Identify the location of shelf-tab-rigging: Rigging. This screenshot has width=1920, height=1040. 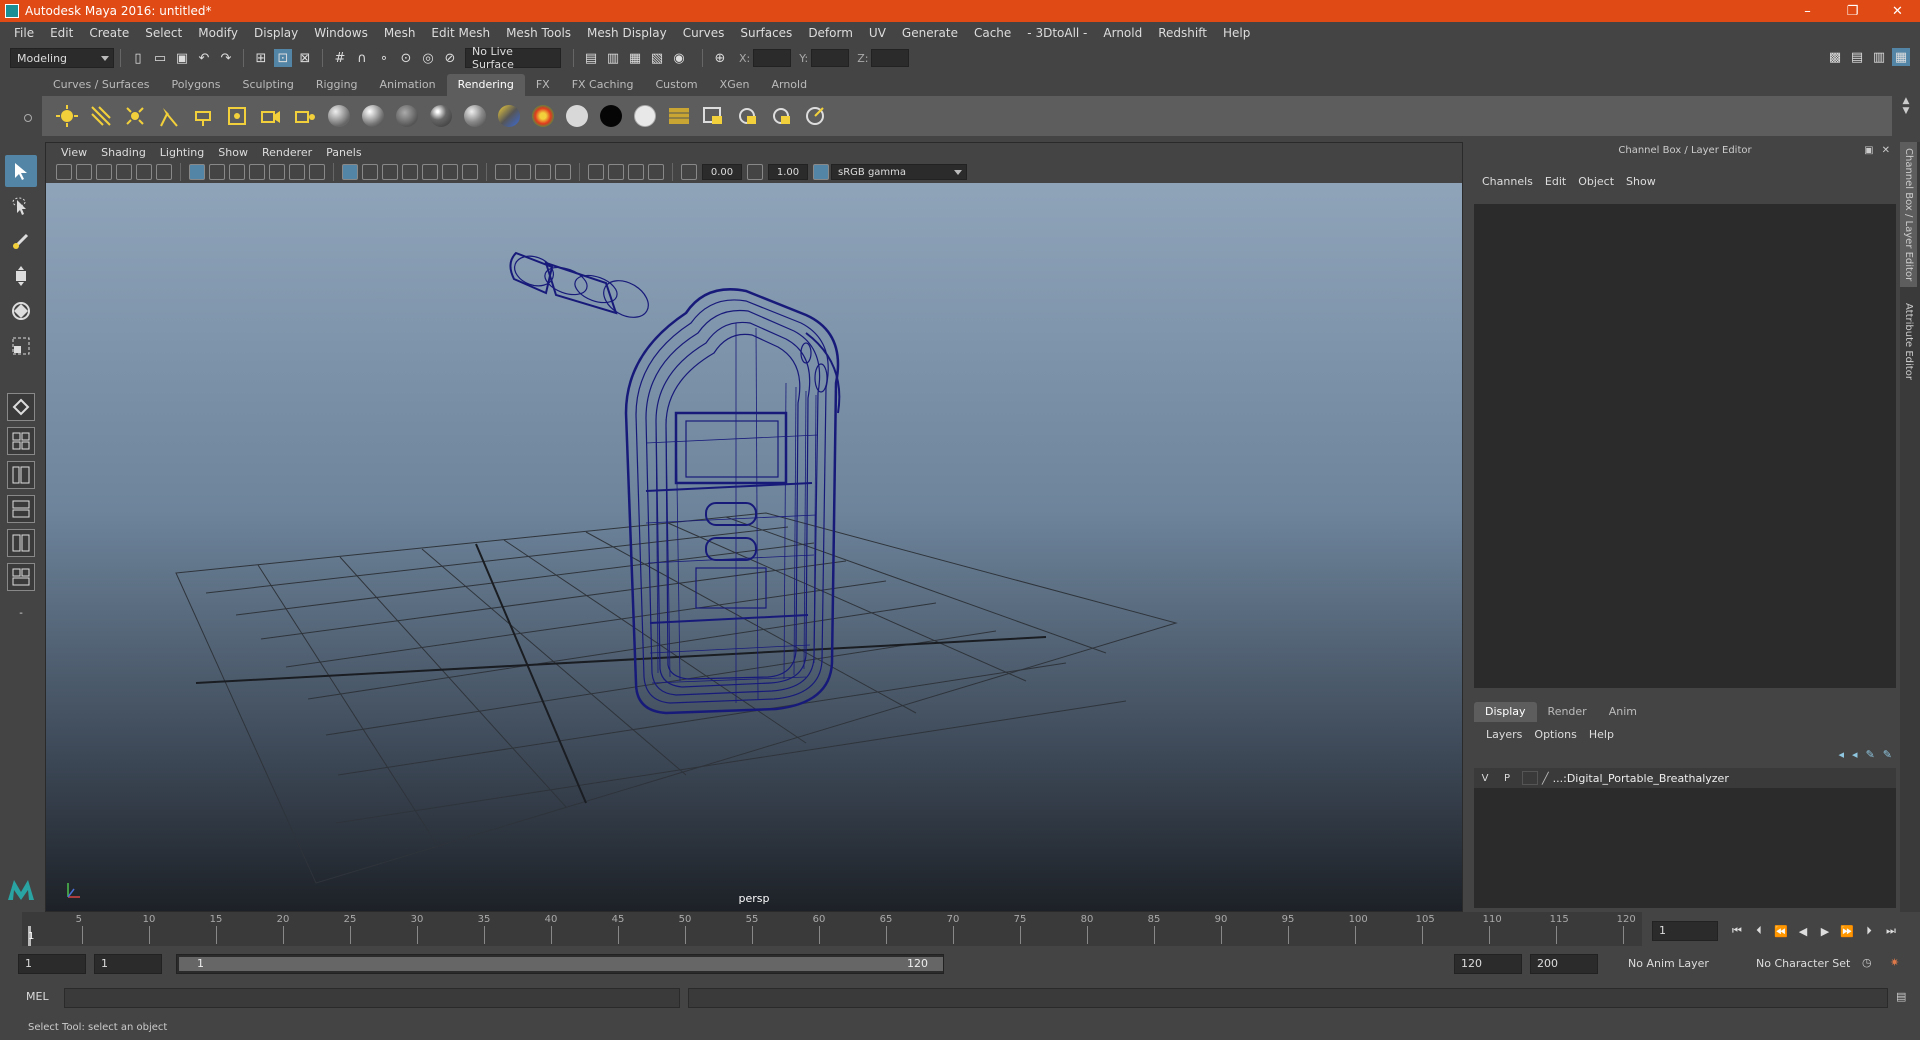
(337, 85).